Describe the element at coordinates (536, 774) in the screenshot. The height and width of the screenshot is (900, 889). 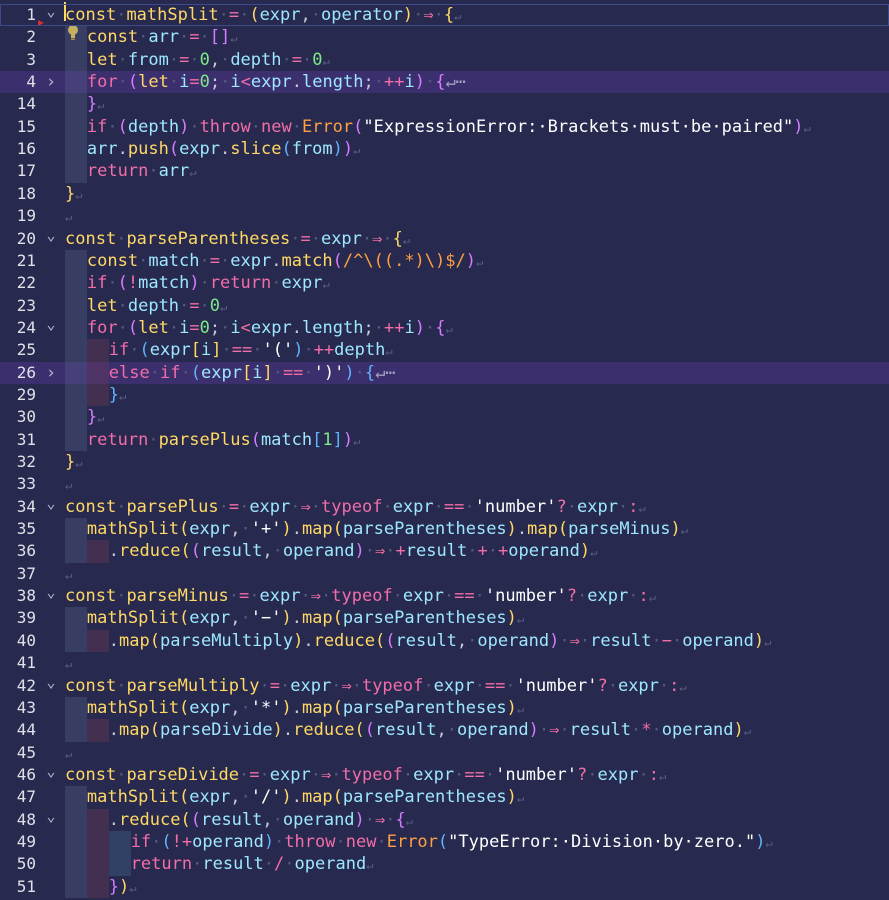
I see `code-token: 'number'` at that location.